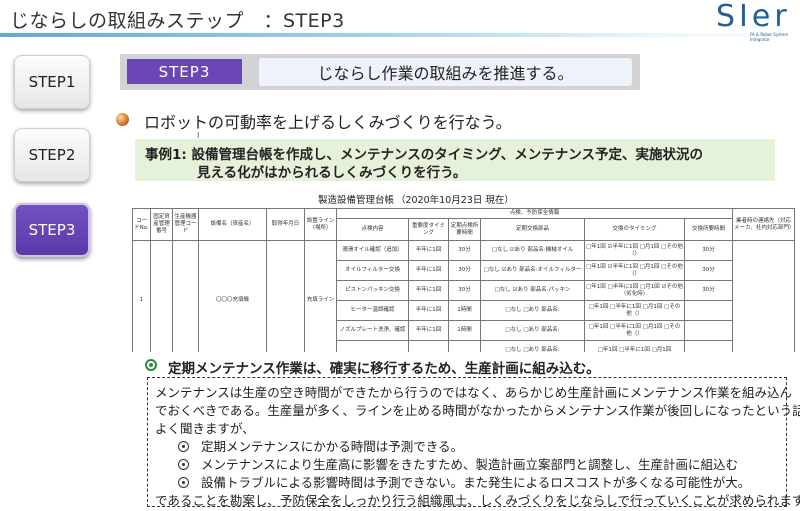  What do you see at coordinates (464, 346) in the screenshot?
I see `time-cell` at bounding box center [464, 346].